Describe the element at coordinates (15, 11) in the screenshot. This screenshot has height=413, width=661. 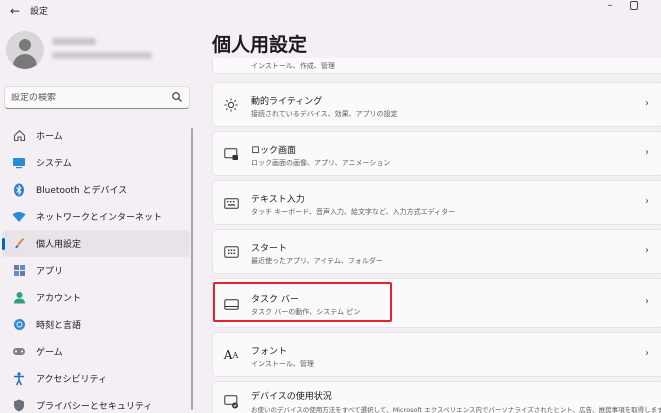
I see `back-button: ←` at that location.